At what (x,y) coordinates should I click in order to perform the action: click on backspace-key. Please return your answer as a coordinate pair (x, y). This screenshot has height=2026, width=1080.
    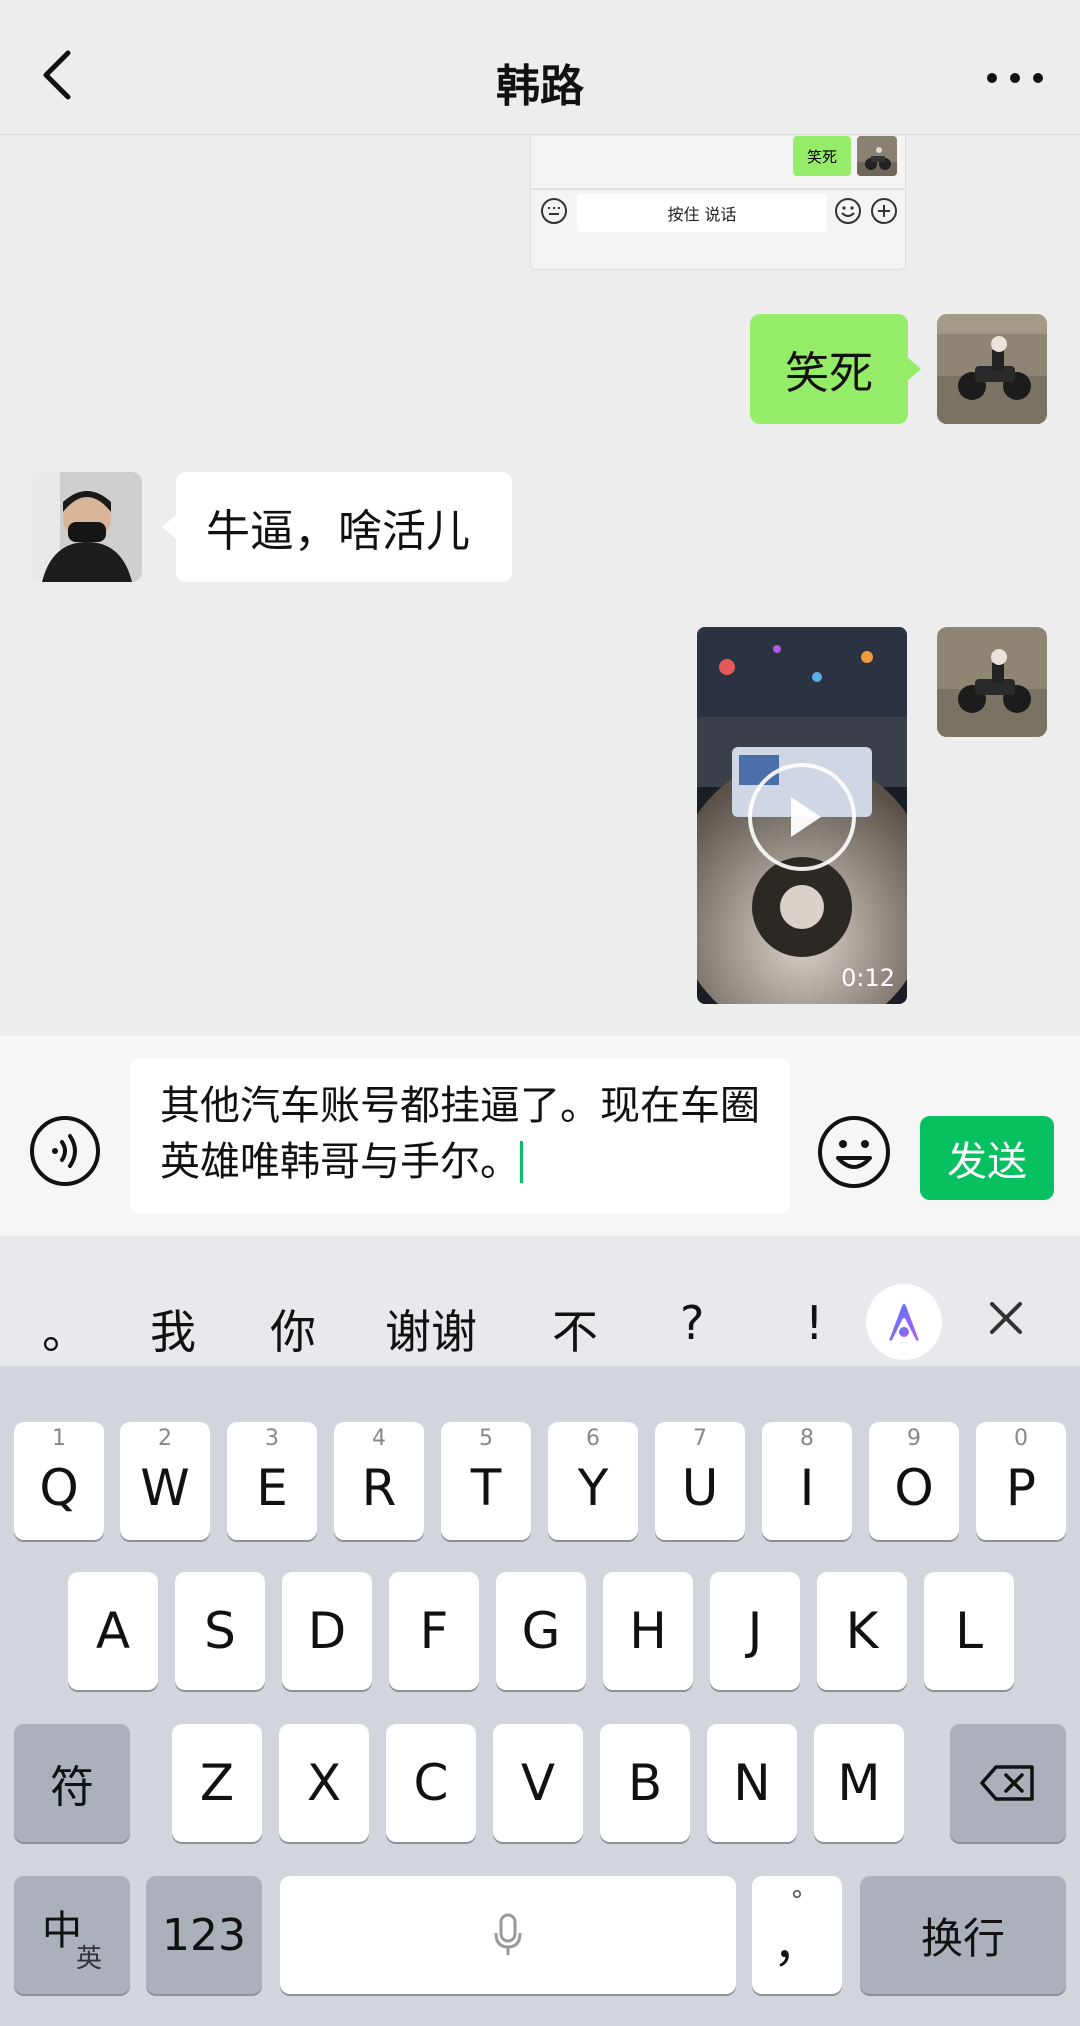
    Looking at the image, I should click on (1008, 1783).